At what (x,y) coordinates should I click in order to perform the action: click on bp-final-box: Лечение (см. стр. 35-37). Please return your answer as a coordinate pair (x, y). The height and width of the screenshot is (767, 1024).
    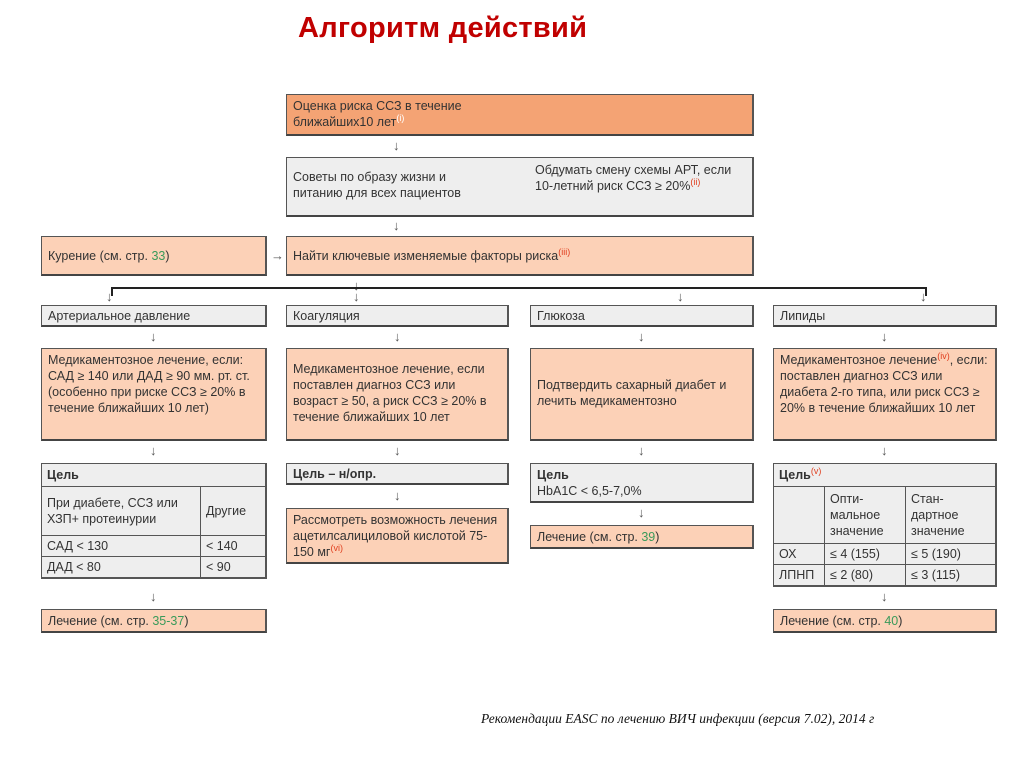
    Looking at the image, I should click on (154, 621).